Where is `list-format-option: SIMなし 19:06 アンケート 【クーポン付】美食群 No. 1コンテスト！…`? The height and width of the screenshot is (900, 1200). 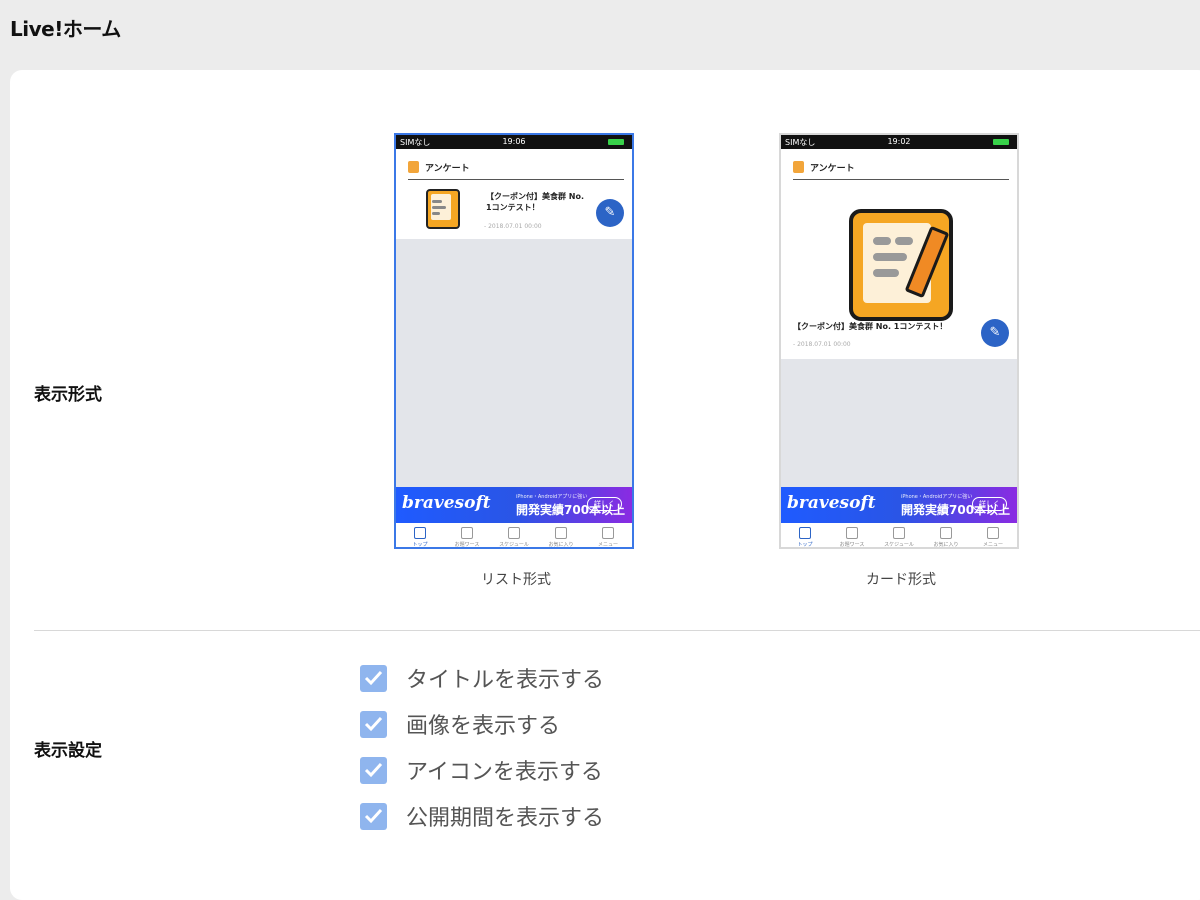
list-format-option: SIMなし 19:06 アンケート 【クーポン付】美食群 No. 1コンテスト！… is located at coordinates (514, 341).